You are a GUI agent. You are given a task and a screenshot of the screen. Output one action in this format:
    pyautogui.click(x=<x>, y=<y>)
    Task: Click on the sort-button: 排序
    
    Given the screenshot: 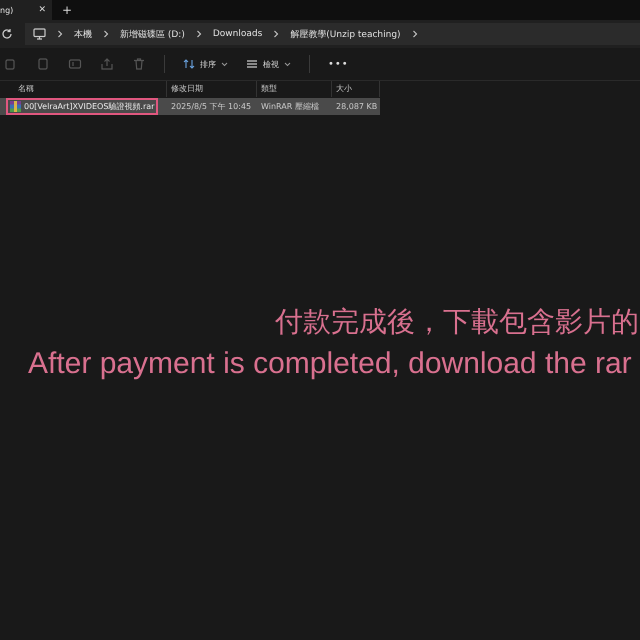 What is the action you would take?
    pyautogui.click(x=205, y=64)
    